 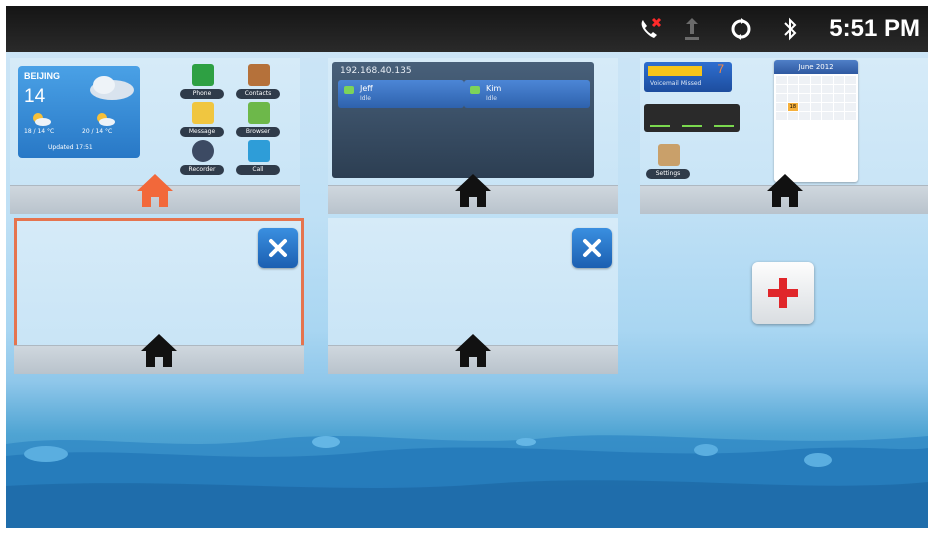 What do you see at coordinates (70, 147) in the screenshot?
I see `weather-updated: Updated 17:51` at bounding box center [70, 147].